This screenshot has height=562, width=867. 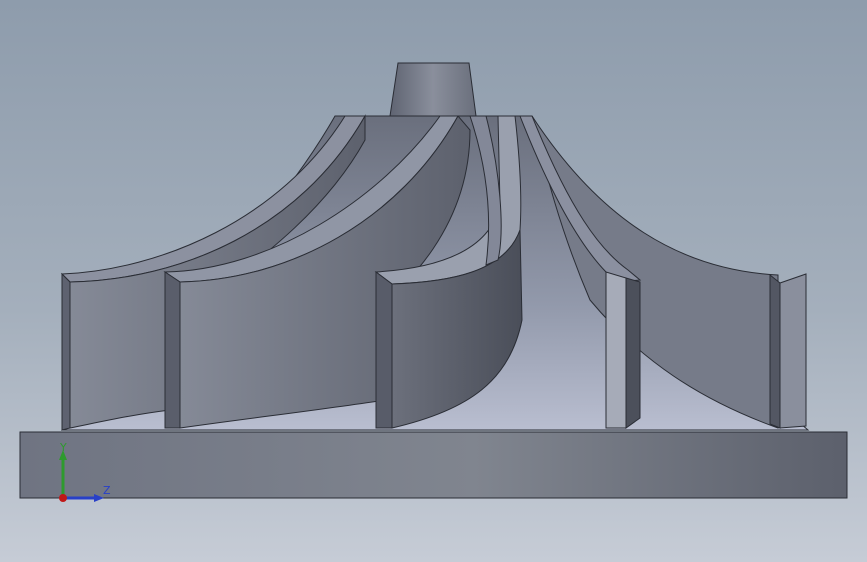 What do you see at coordinates (107, 490) in the screenshot?
I see `z-axis-label: Z` at bounding box center [107, 490].